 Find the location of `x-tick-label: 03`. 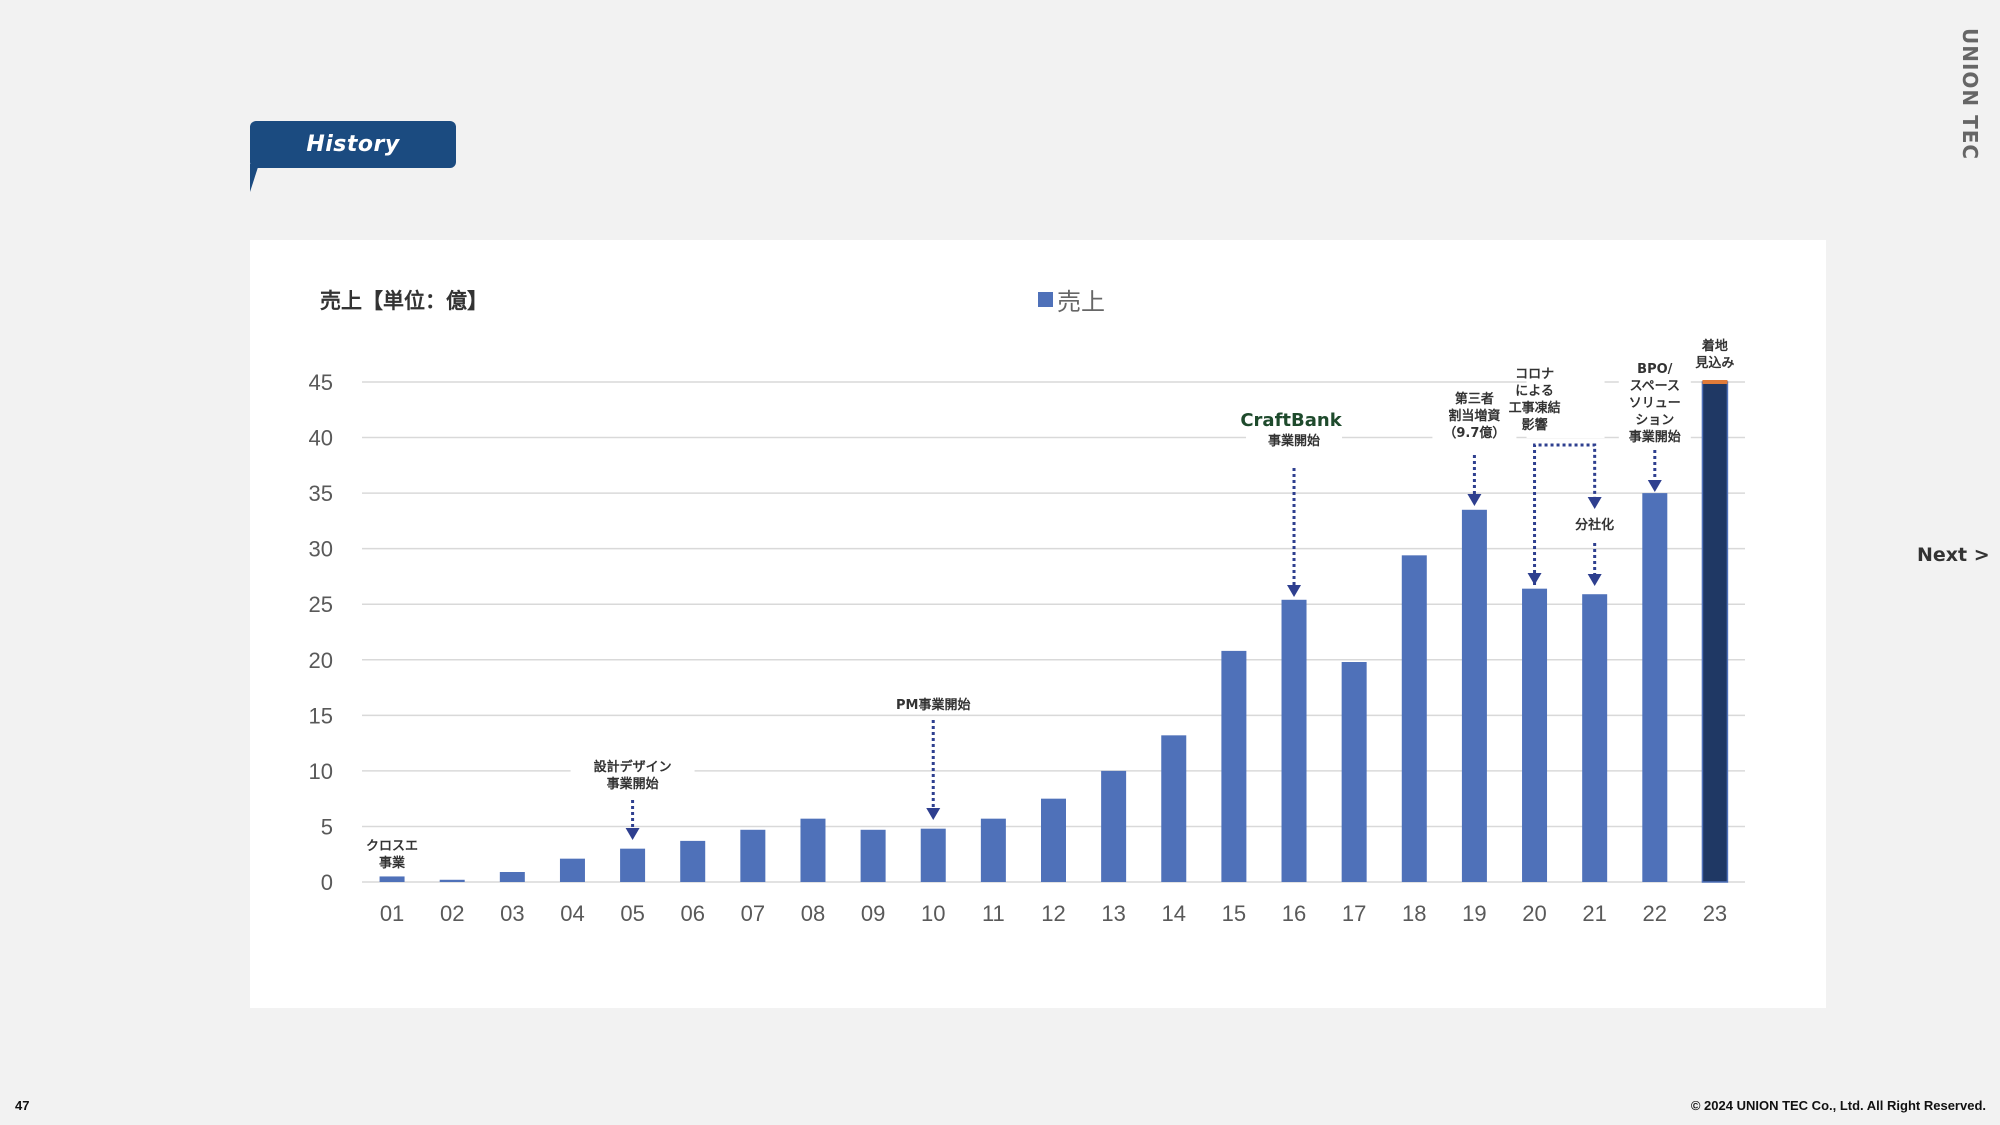

x-tick-label: 03 is located at coordinates (512, 913).